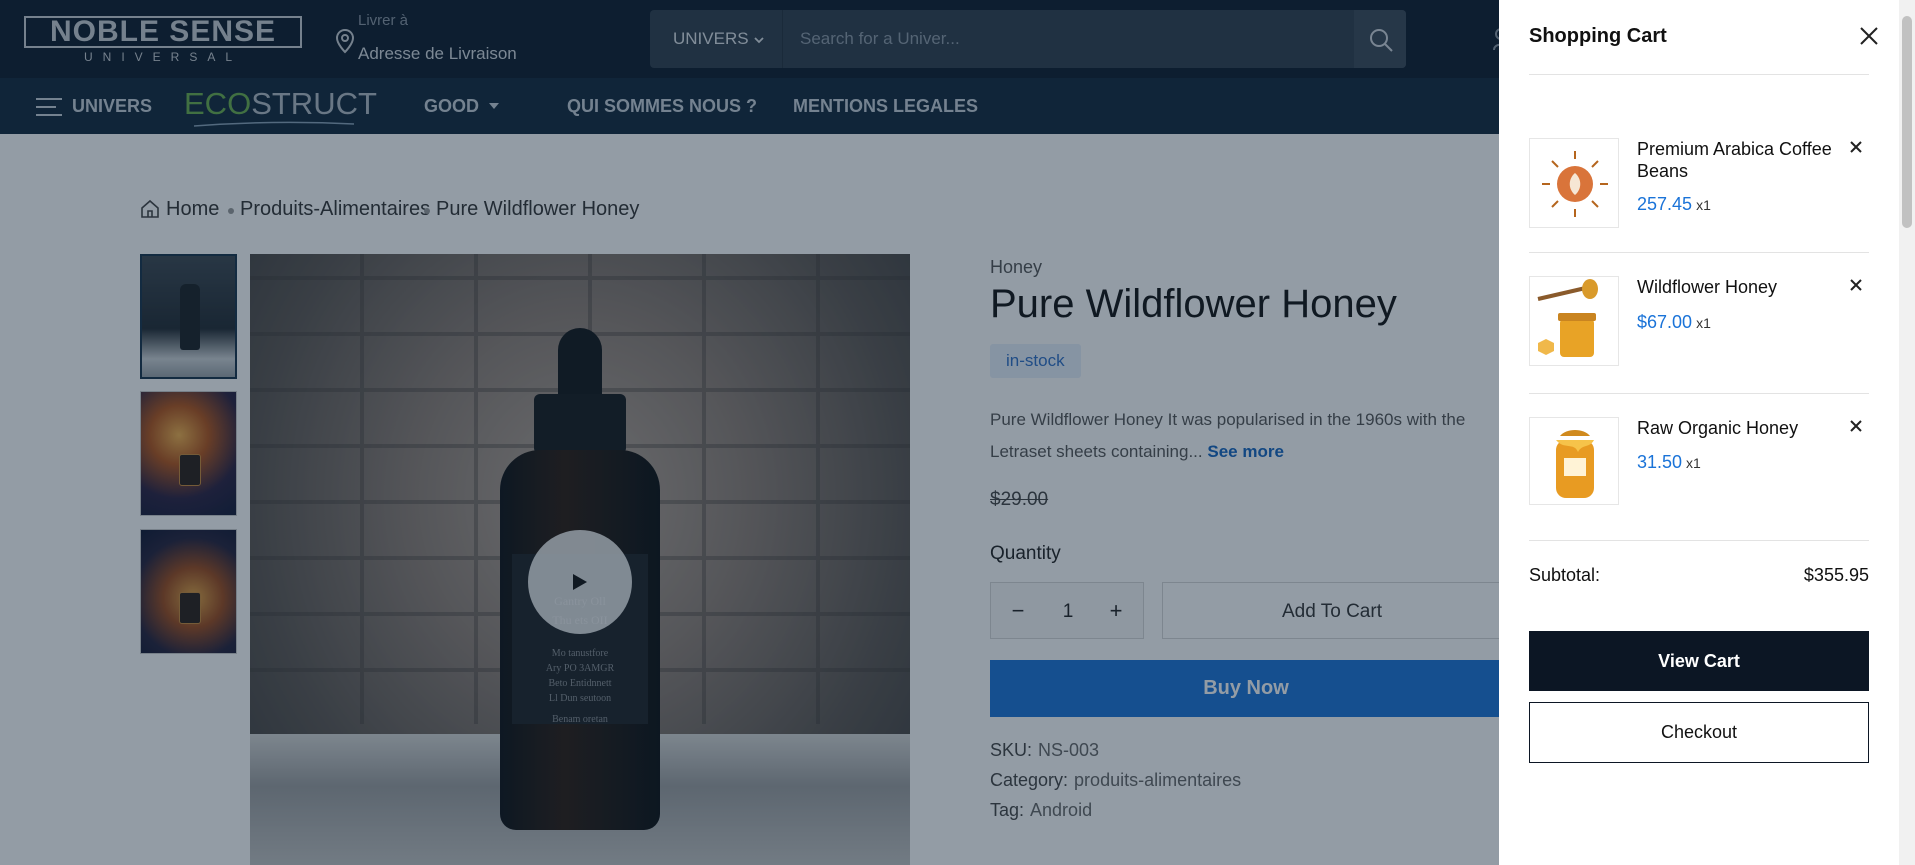 This screenshot has width=1915, height=865. I want to click on cart-item-name: Premium Arabica Coffee Beans, so click(1744, 160).